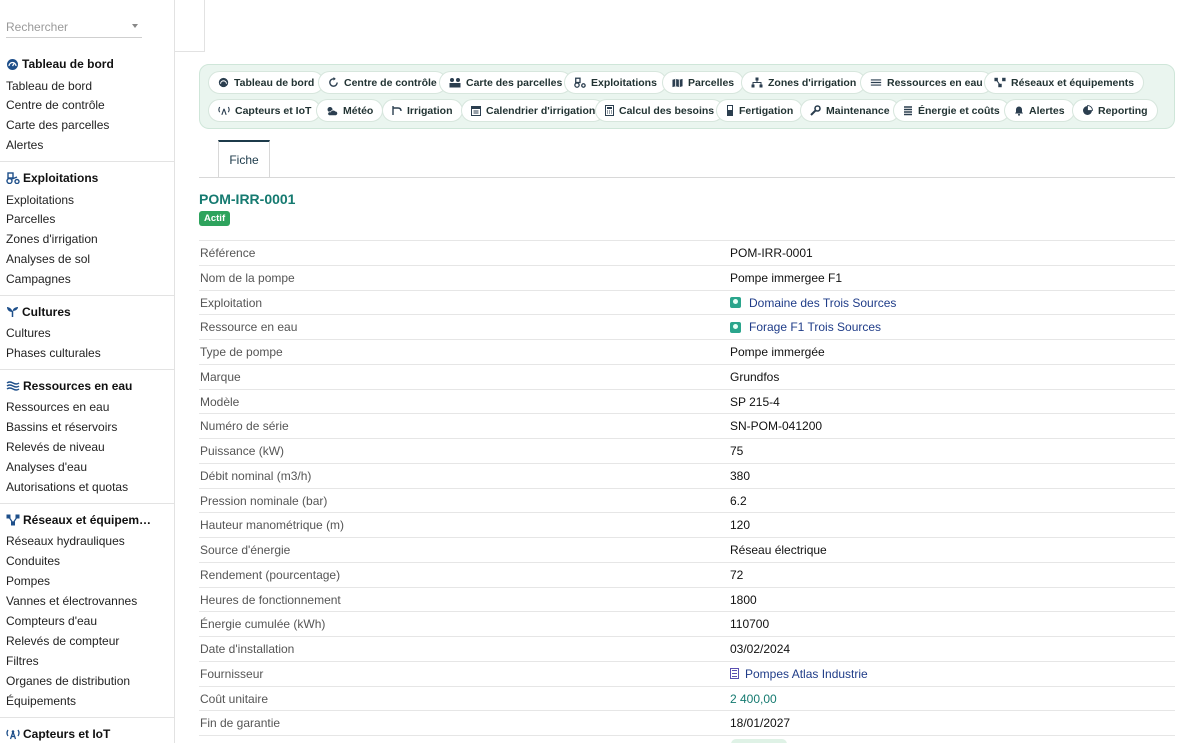 This screenshot has width=1200, height=743. Describe the element at coordinates (74, 28) in the screenshot. I see `search-select: Rechercher` at that location.